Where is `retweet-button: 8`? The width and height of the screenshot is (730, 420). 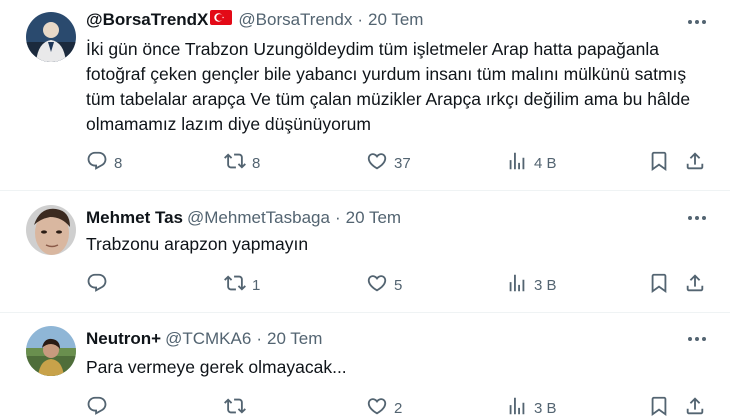 retweet-button: 8 is located at coordinates (242, 163).